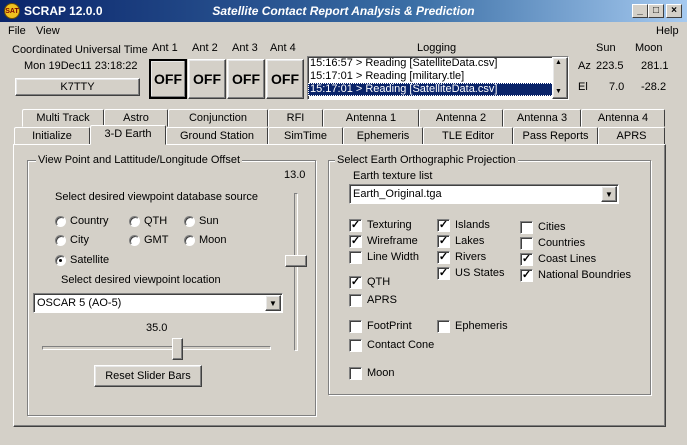  I want to click on radio-city, so click(60, 240).